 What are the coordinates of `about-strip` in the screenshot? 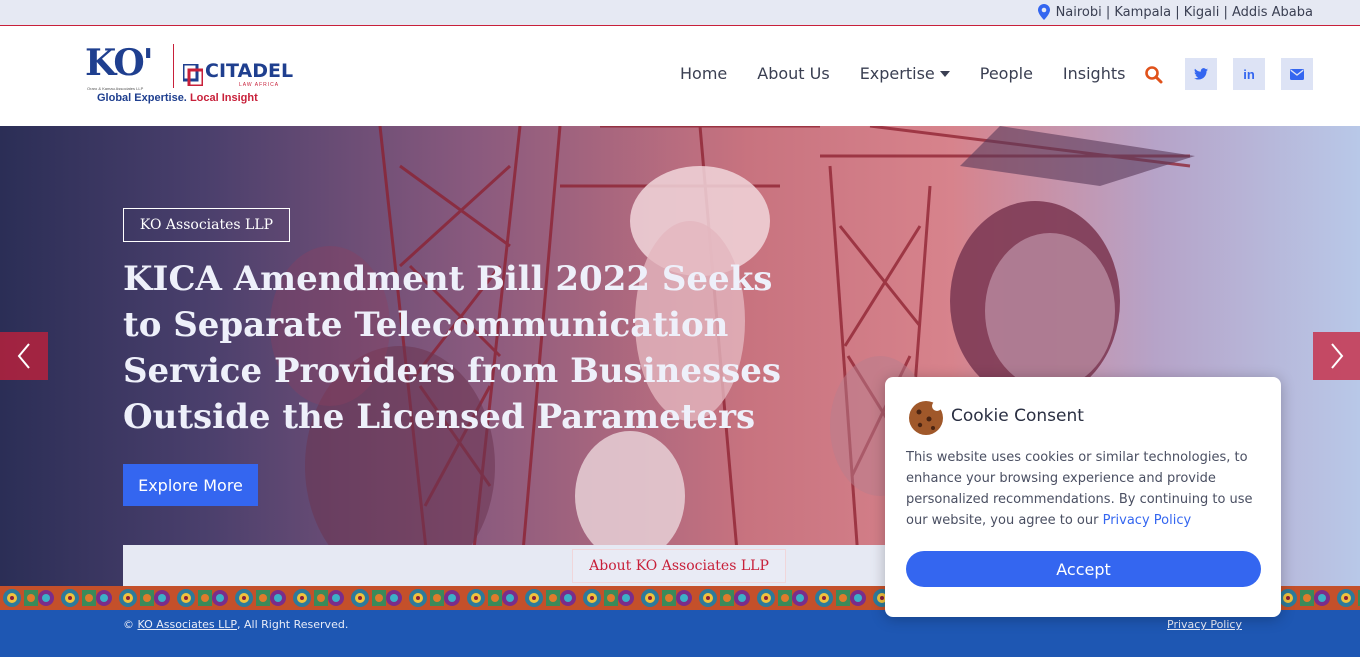 It's located at (518, 565).